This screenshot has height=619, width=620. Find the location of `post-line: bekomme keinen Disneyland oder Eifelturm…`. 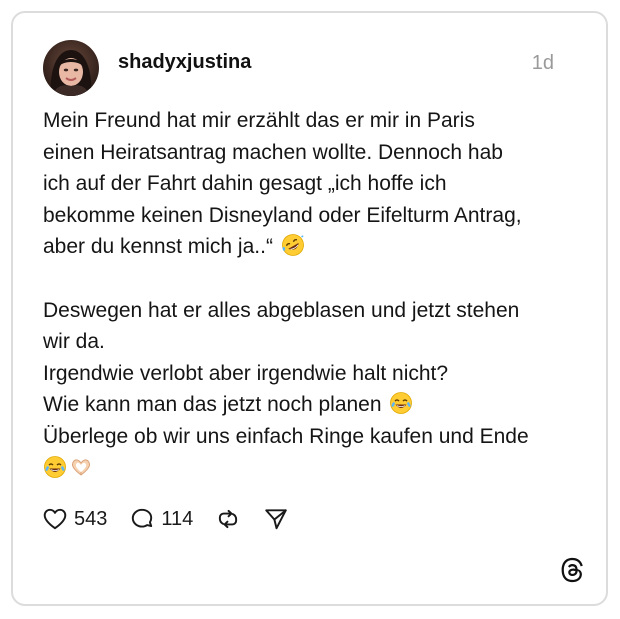

post-line: bekomme keinen Disneyland oder Eifelturm… is located at coordinates (282, 215).